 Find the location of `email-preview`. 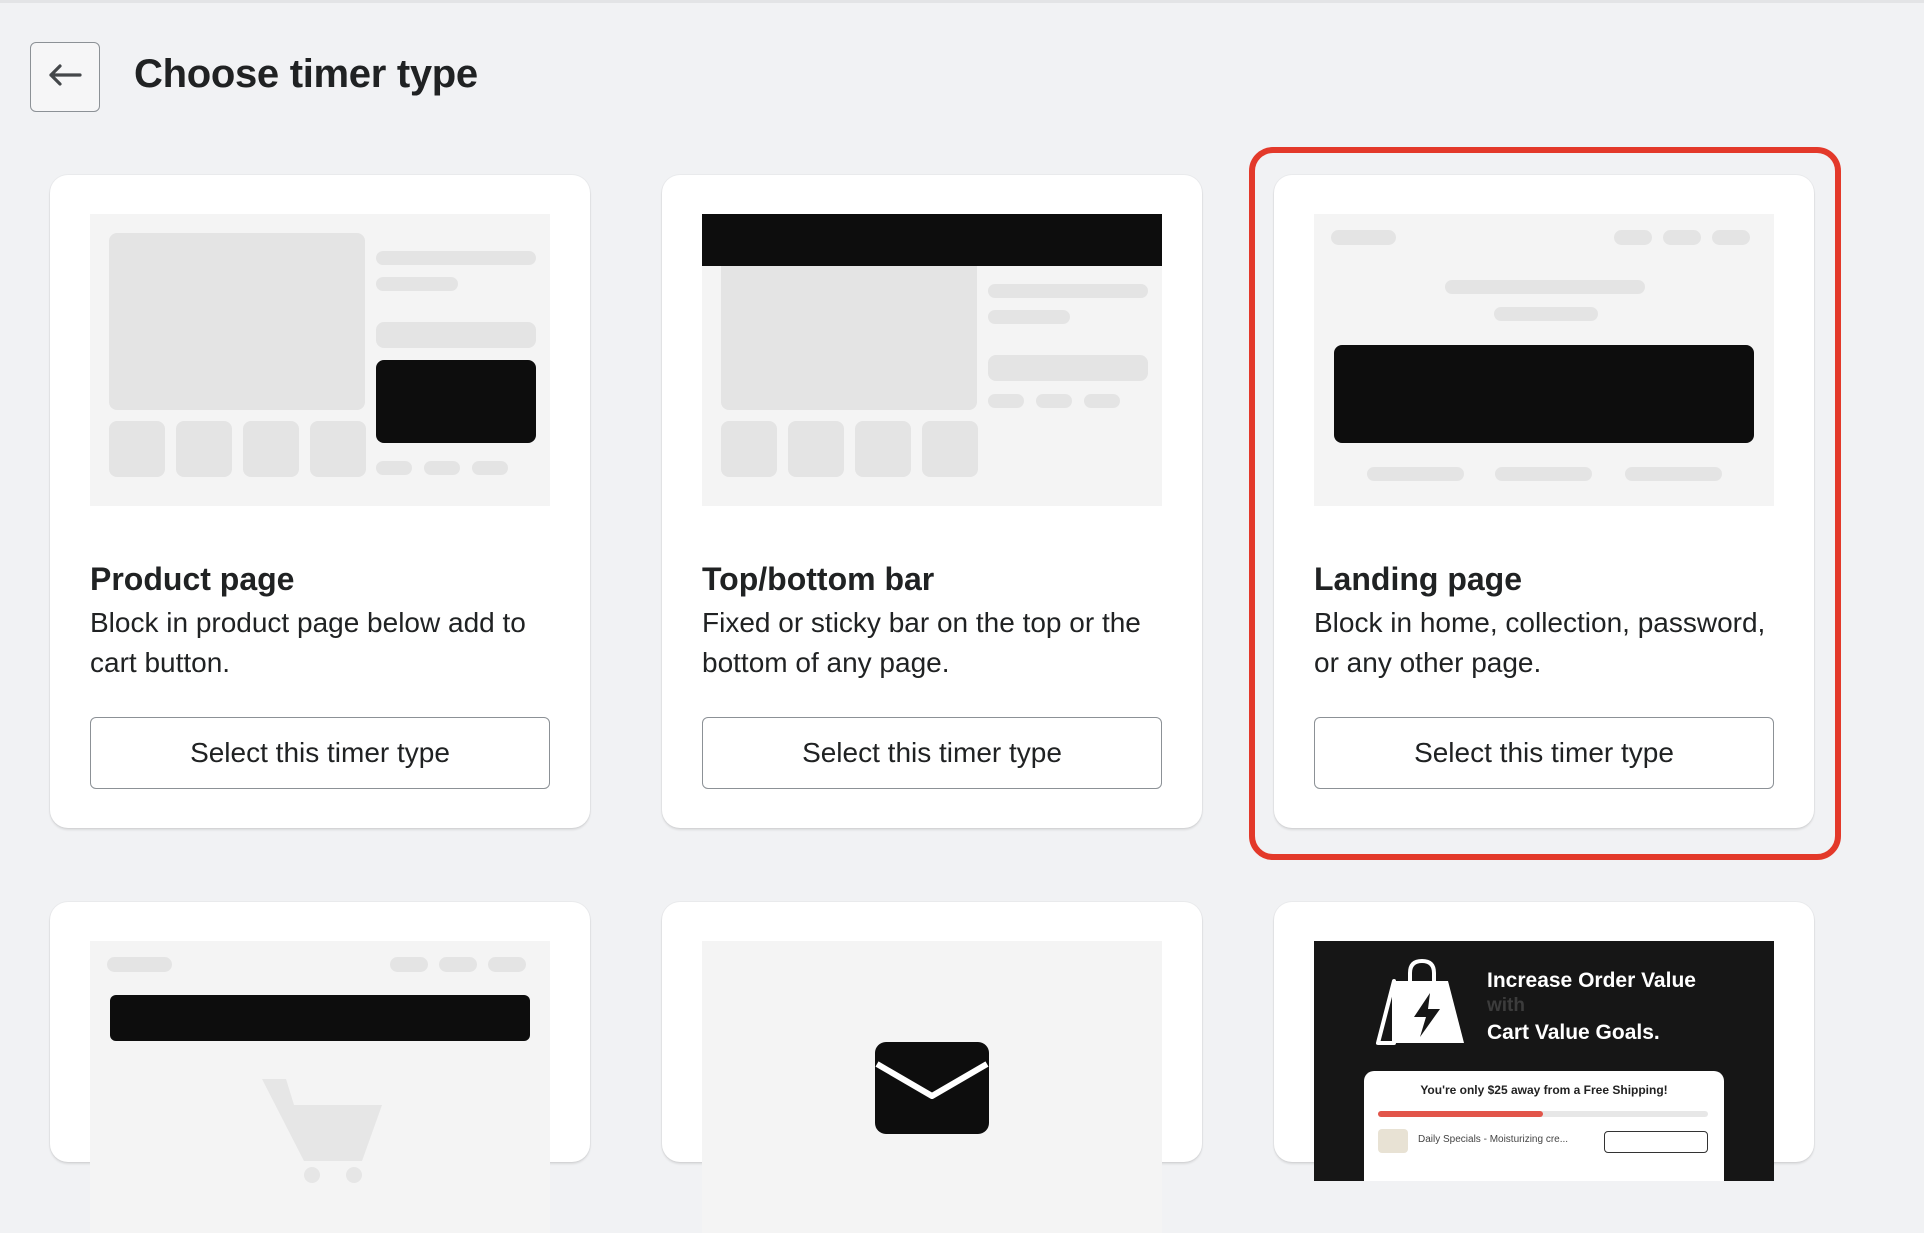

email-preview is located at coordinates (932, 1087).